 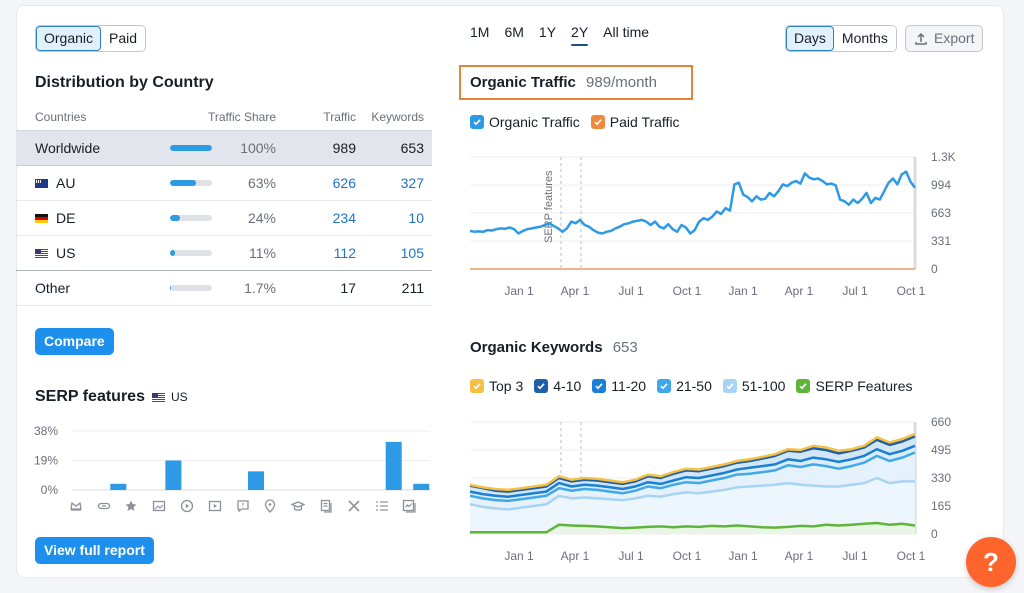 What do you see at coordinates (118, 486) in the screenshot?
I see `serp-bar-sitelinks` at bounding box center [118, 486].